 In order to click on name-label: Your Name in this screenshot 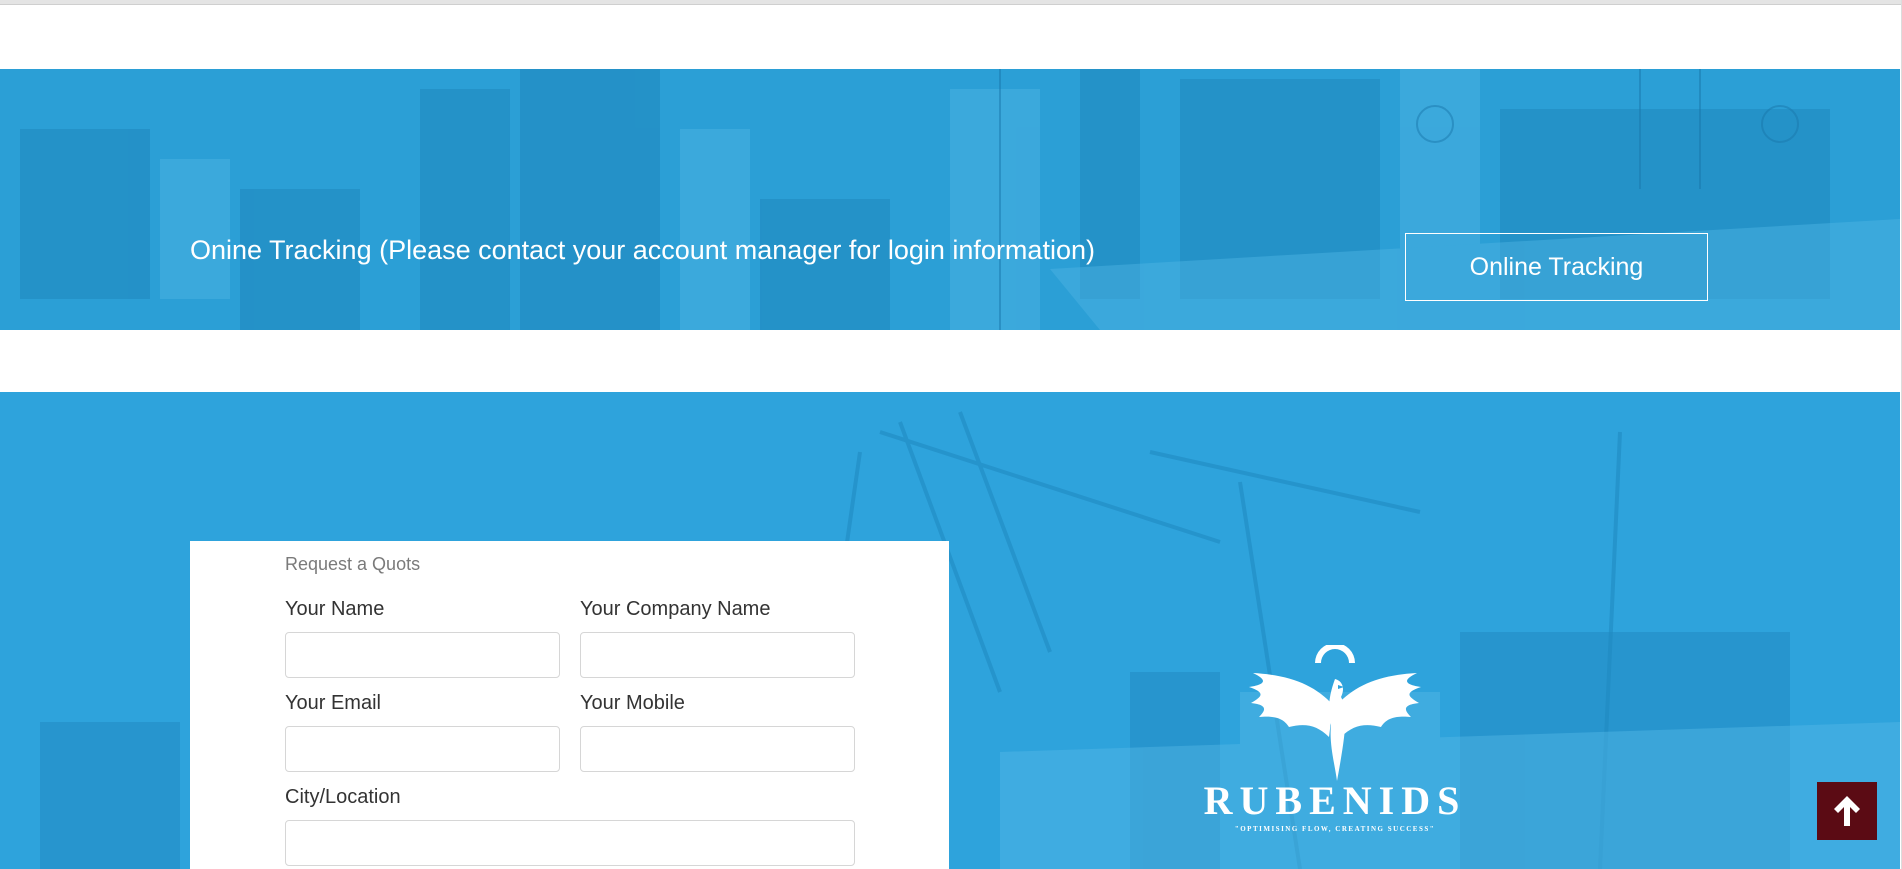, I will do `click(335, 609)`.